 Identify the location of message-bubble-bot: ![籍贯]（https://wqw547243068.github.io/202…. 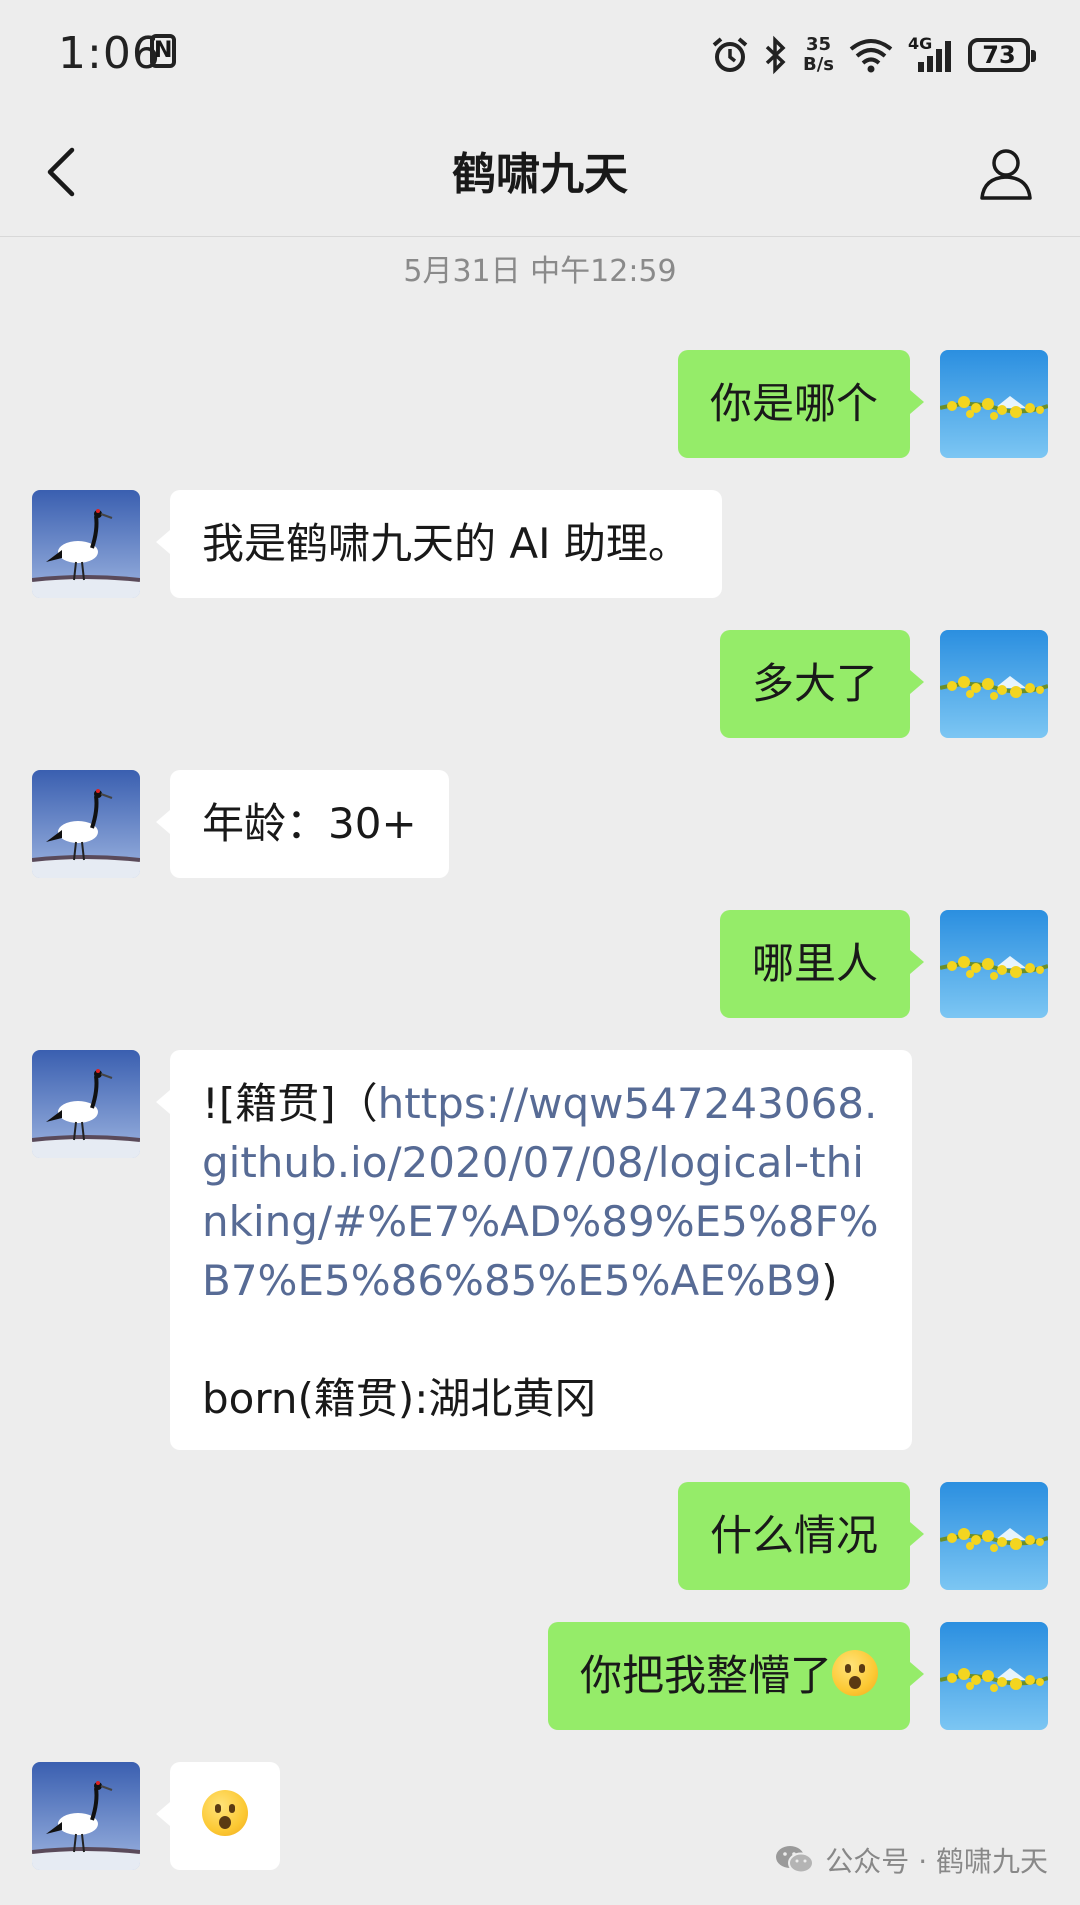
(534, 1250).